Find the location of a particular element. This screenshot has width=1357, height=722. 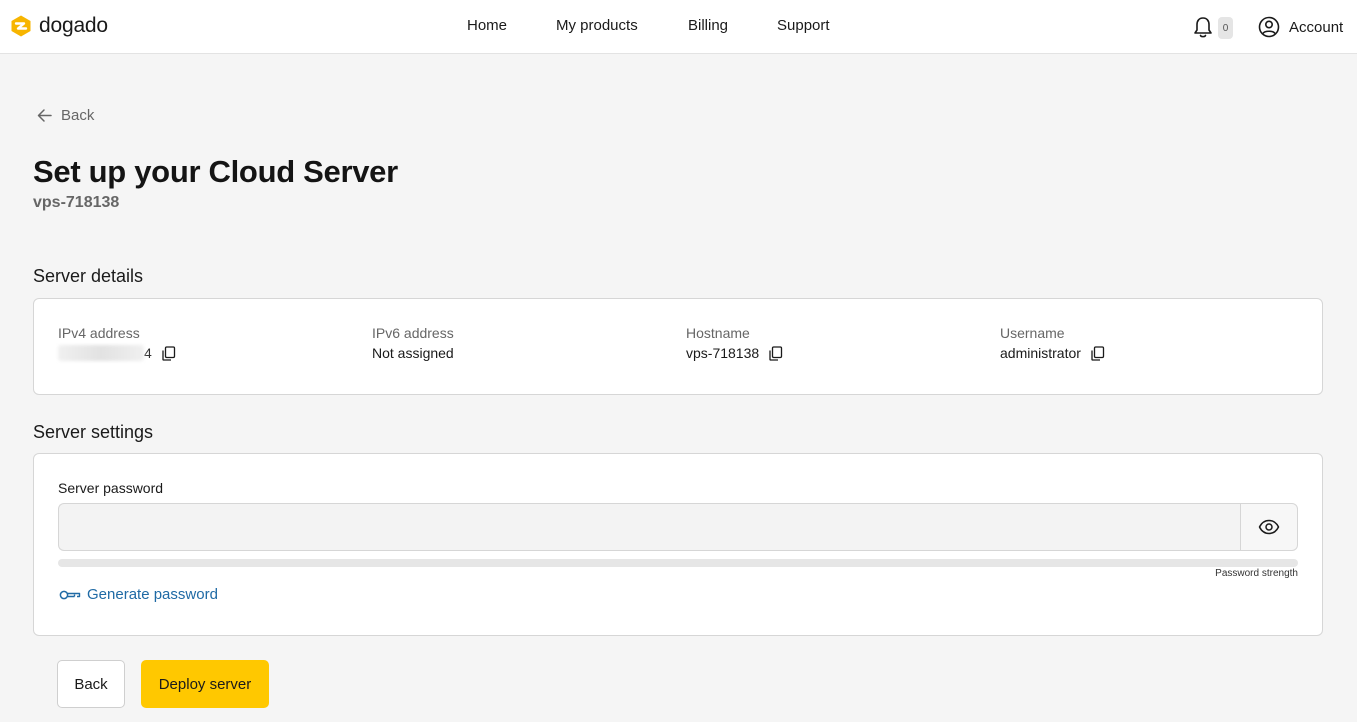

password-strength-label: Password strength is located at coordinates (1256, 573).